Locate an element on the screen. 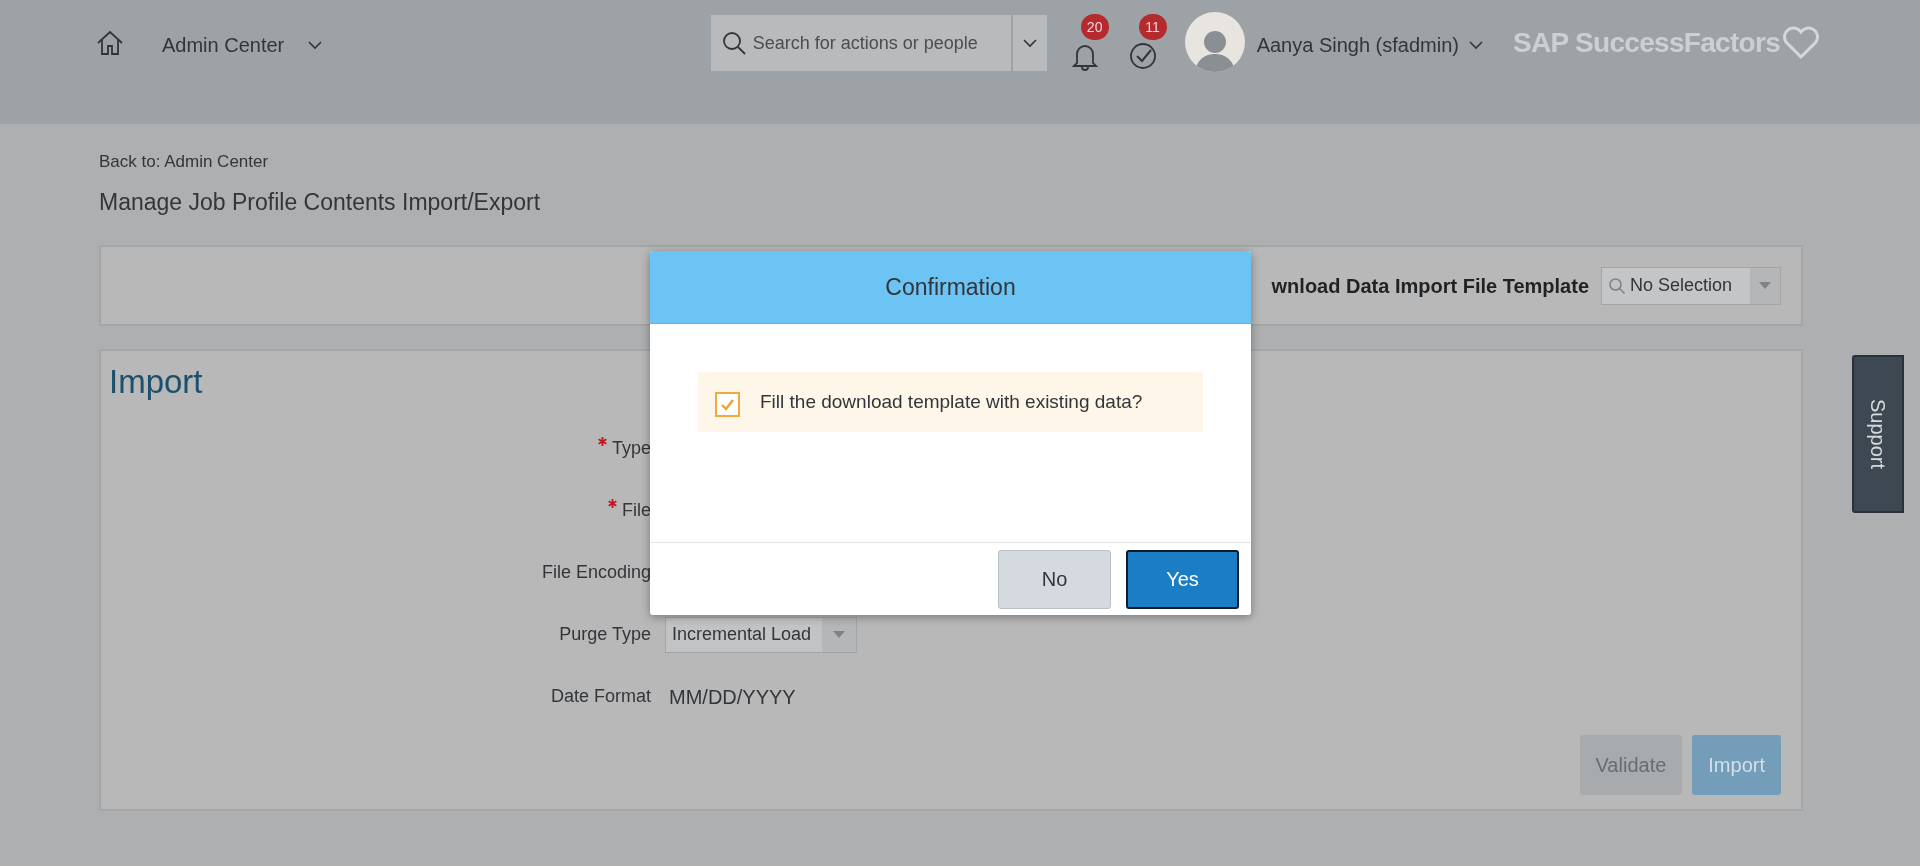  count-badge: 20 is located at coordinates (1094, 27).